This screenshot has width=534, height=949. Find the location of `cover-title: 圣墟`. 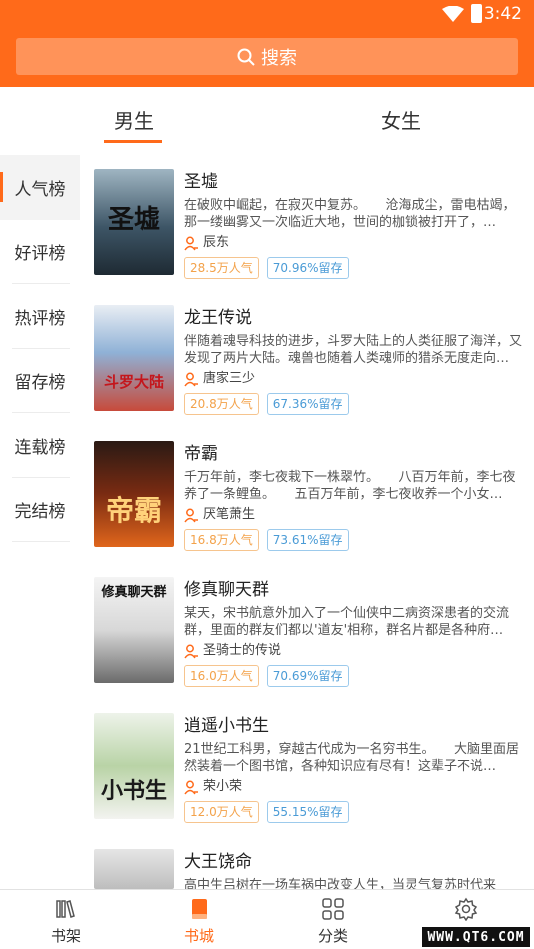

cover-title: 圣墟 is located at coordinates (133, 220).